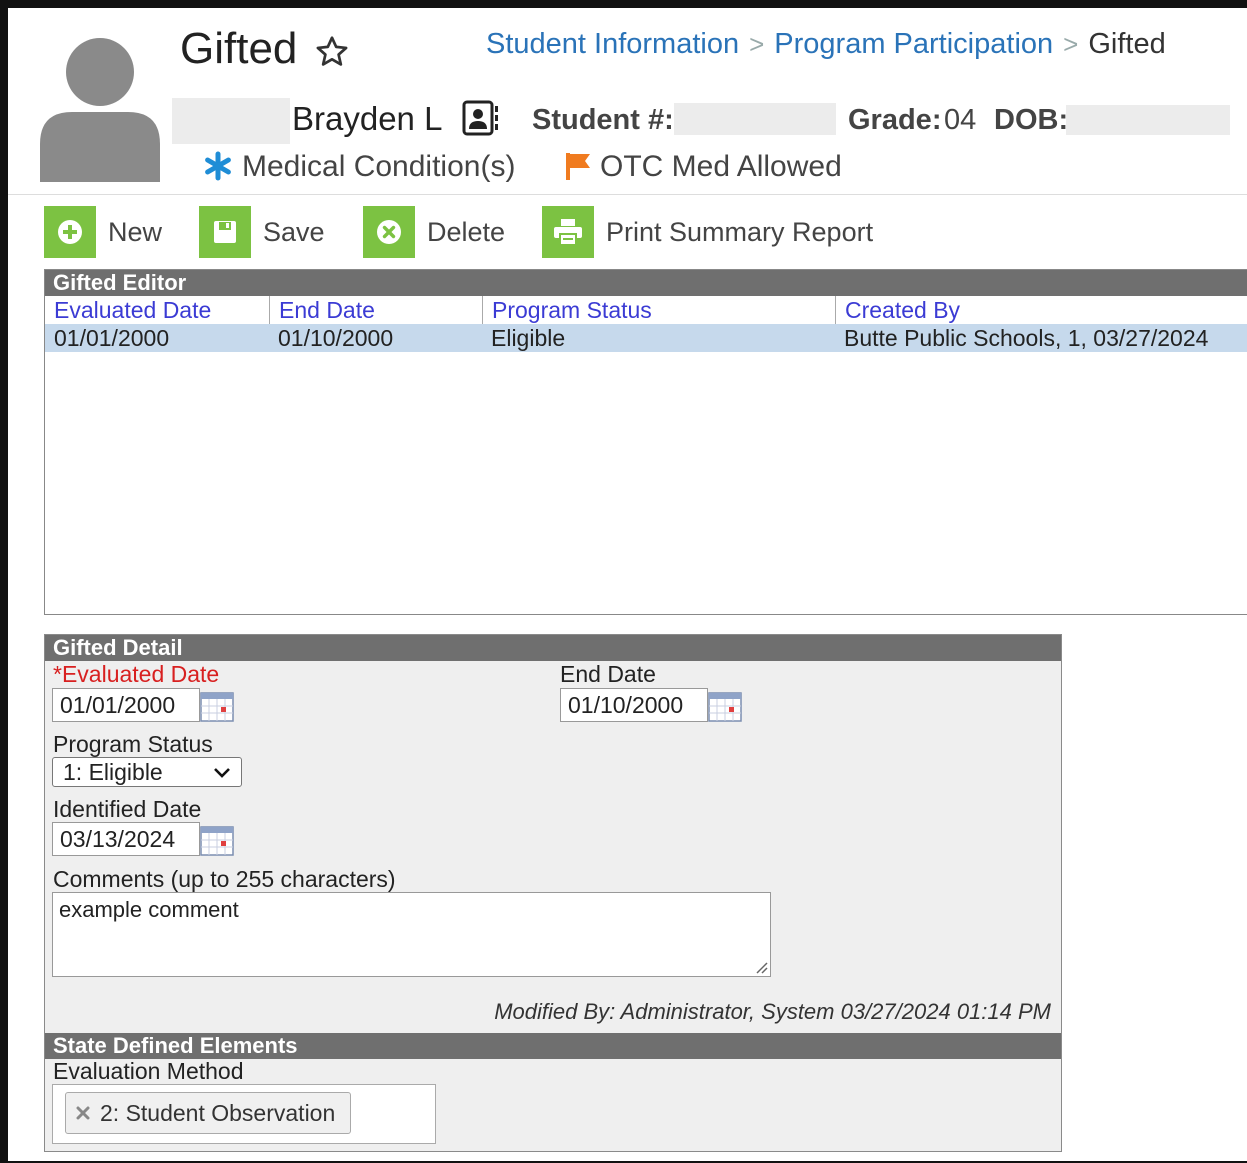 The image size is (1247, 1163). I want to click on otc-med-allowed: OTC Med Allowed, so click(721, 166).